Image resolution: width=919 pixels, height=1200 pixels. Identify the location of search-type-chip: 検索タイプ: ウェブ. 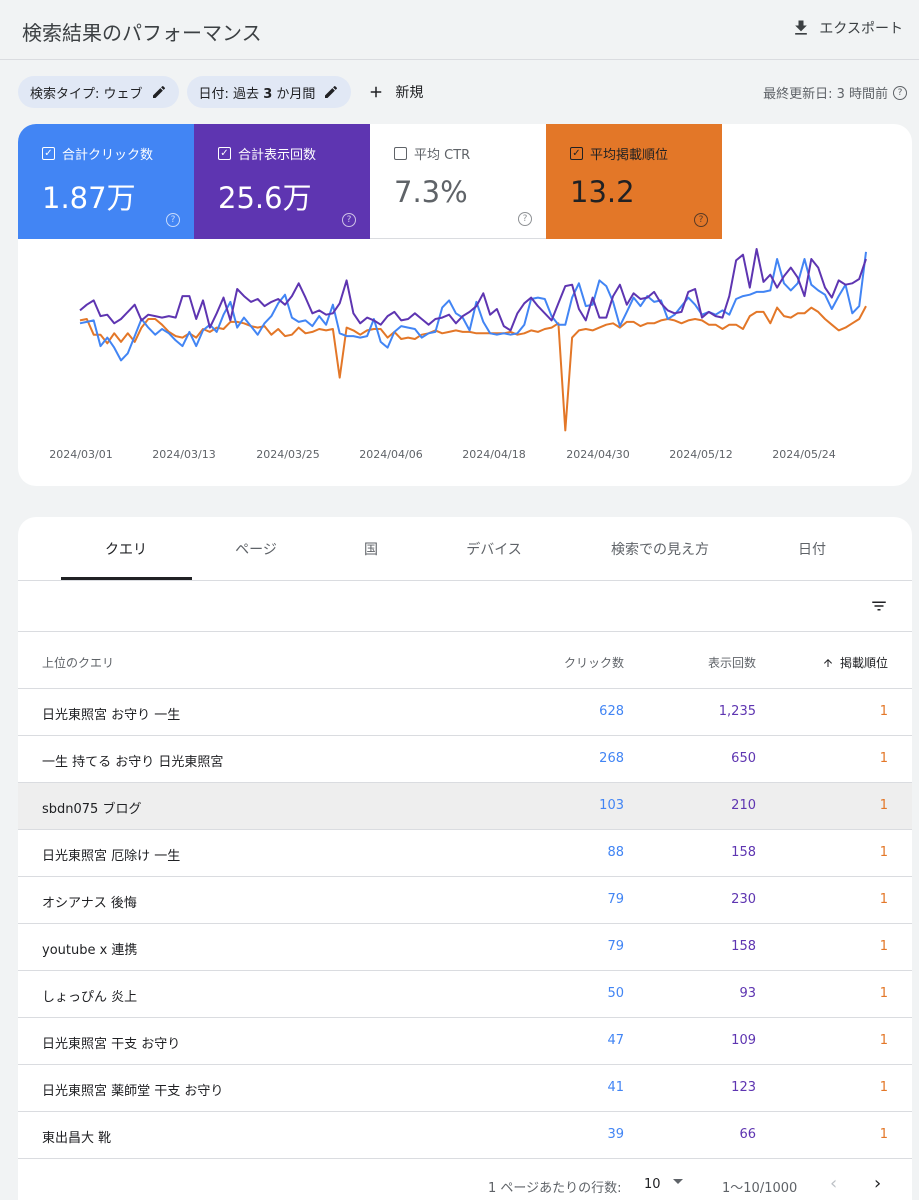
(98, 92).